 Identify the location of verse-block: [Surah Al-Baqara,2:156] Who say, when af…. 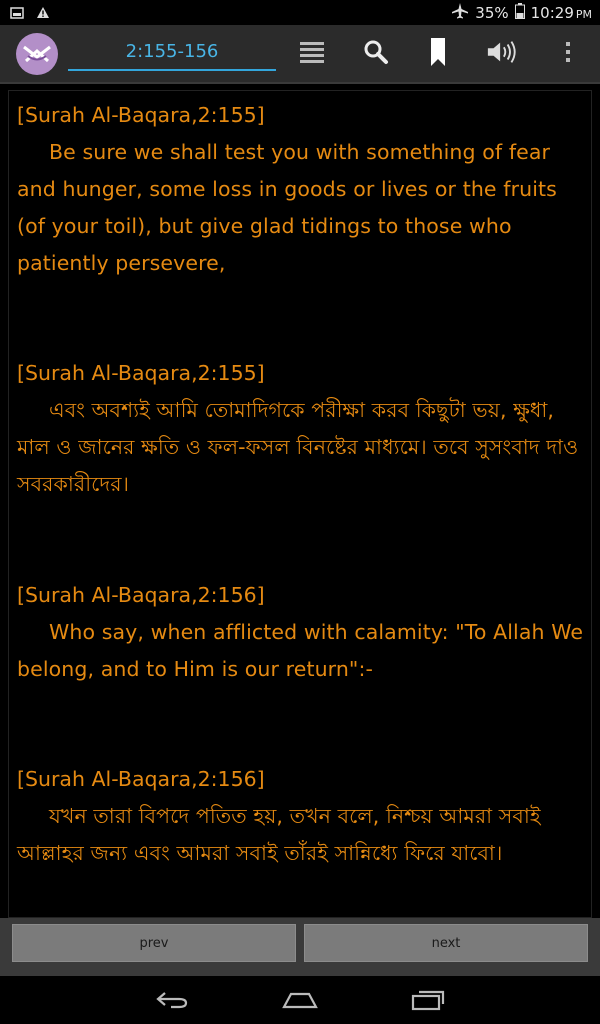
(302, 632).